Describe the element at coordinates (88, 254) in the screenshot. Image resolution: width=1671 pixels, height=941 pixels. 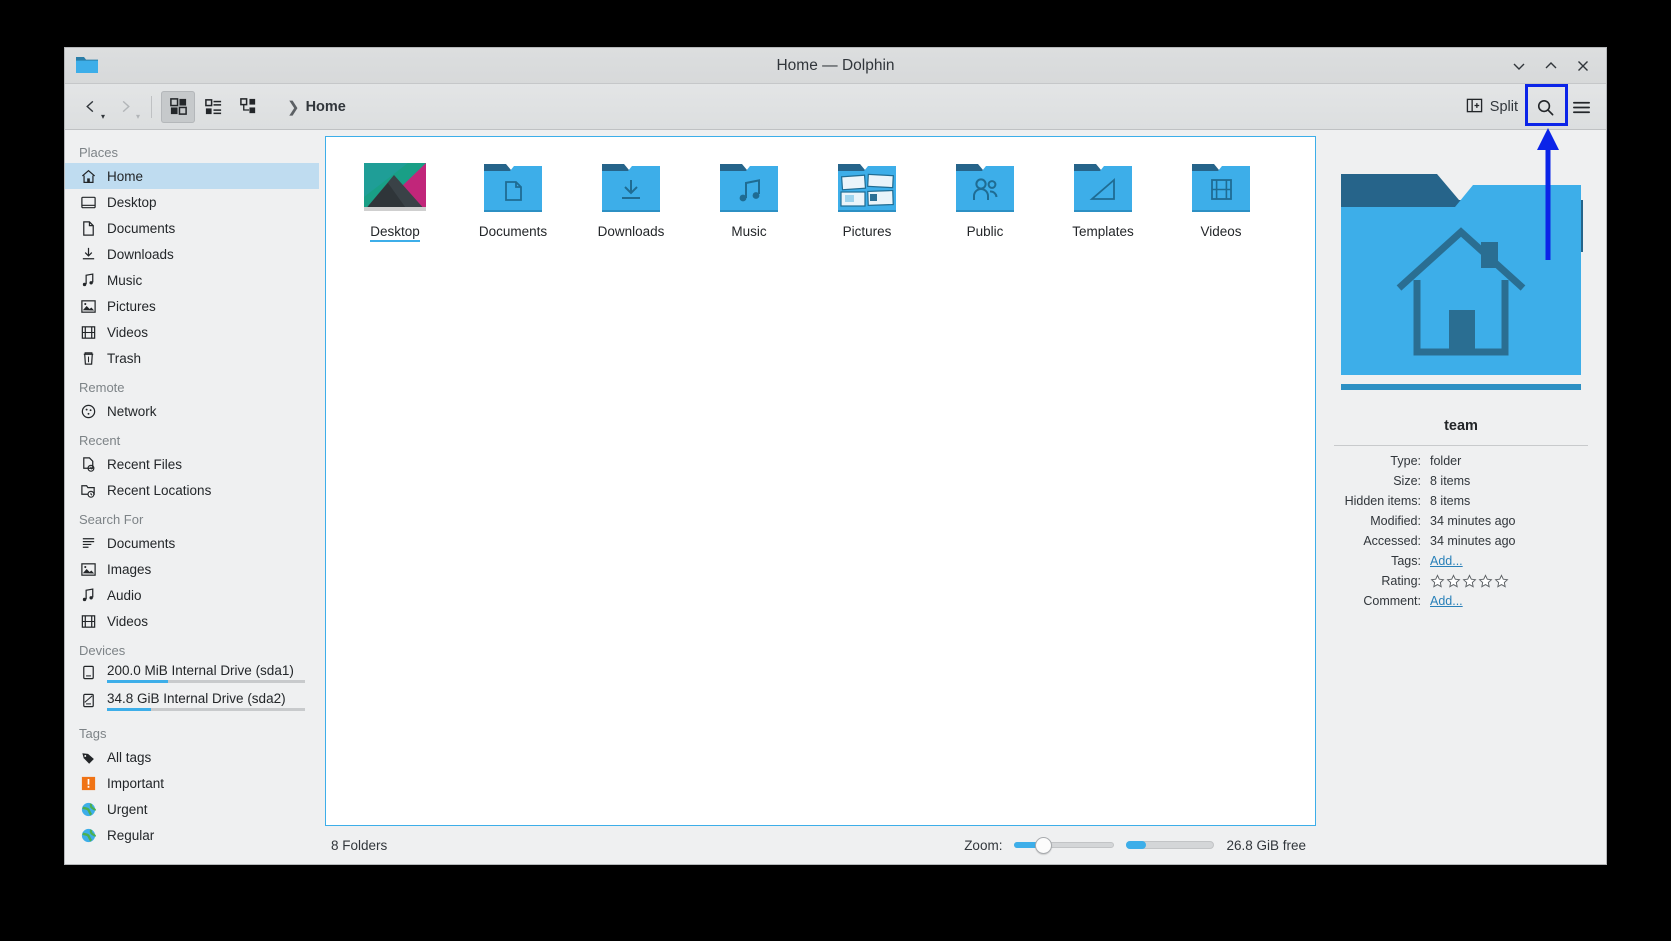
I see `download-icon` at that location.